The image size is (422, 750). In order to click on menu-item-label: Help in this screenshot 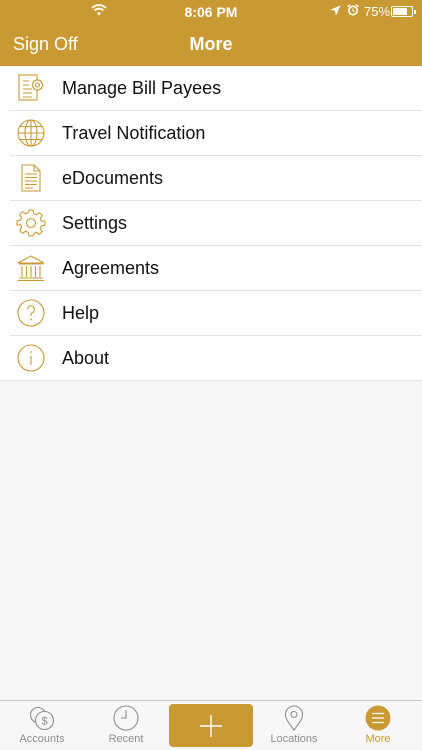, I will do `click(81, 313)`.